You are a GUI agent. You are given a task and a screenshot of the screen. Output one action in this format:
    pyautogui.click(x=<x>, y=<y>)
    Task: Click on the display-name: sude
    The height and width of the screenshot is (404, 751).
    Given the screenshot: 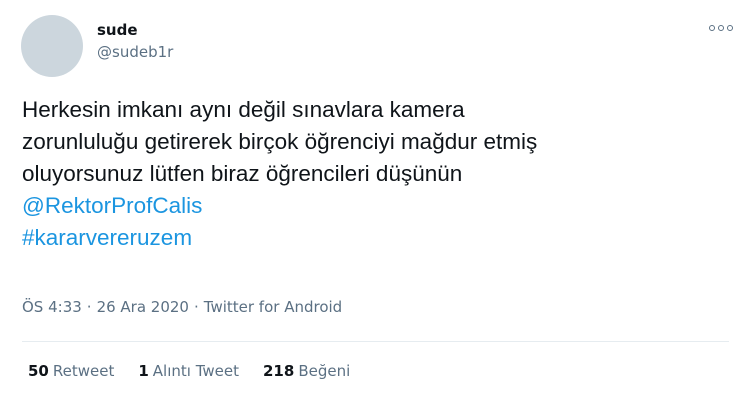 What is the action you would take?
    pyautogui.click(x=117, y=30)
    